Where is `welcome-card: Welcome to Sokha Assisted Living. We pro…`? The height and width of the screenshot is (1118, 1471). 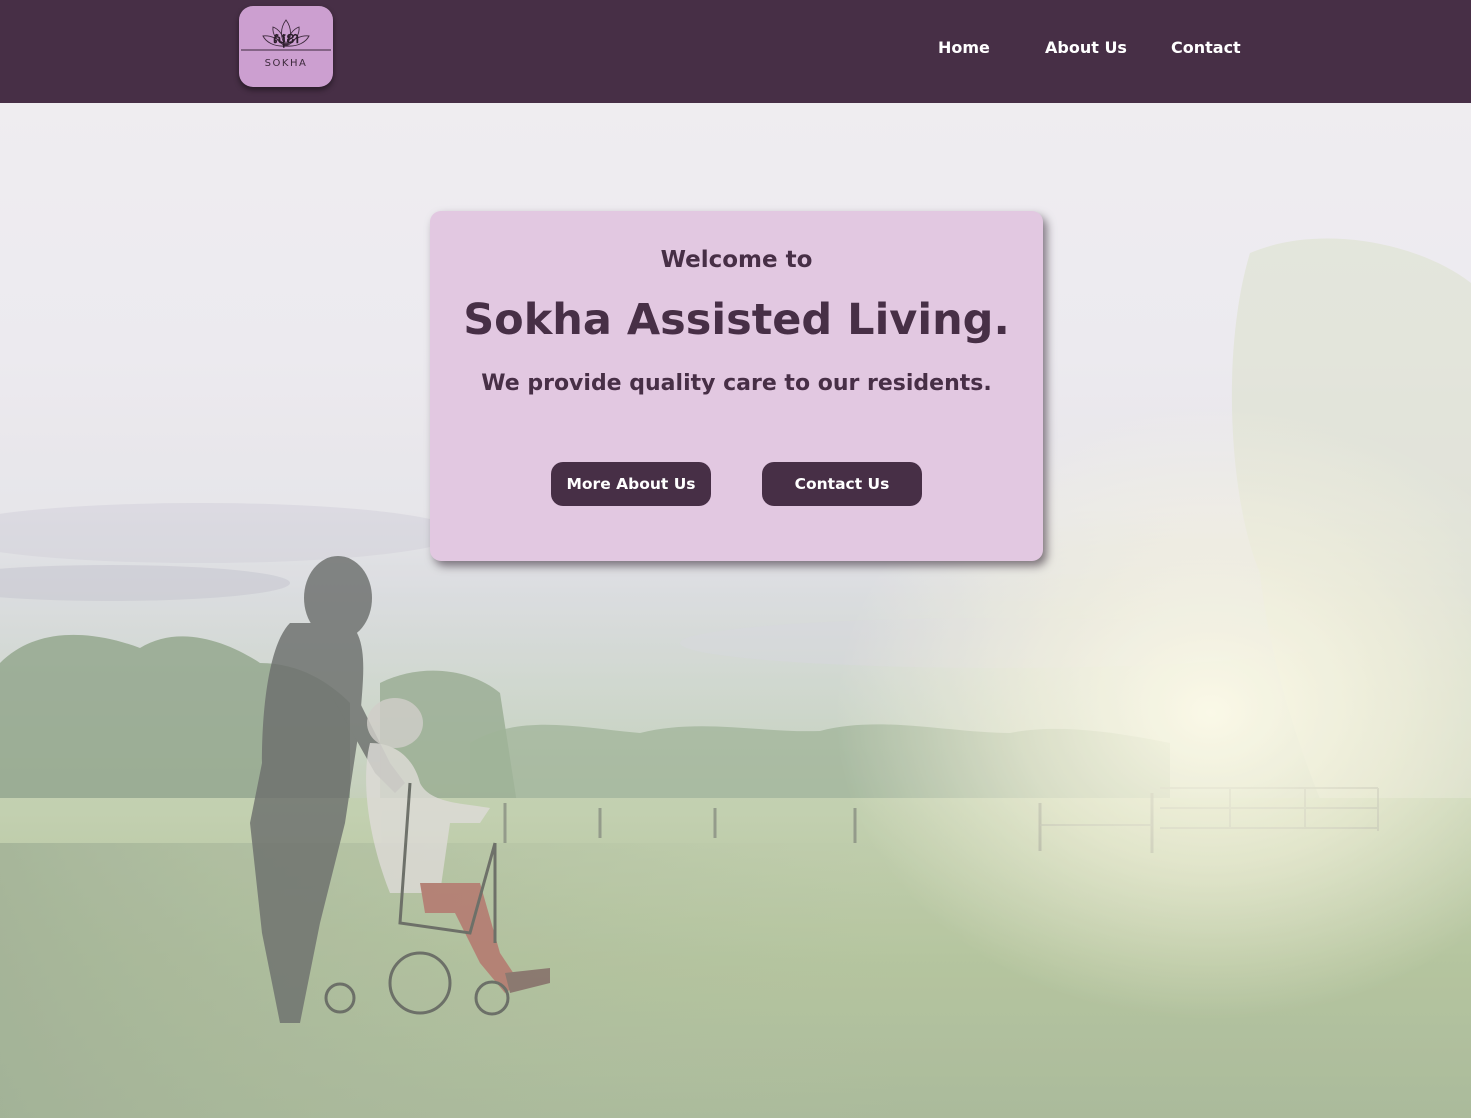 welcome-card: Welcome to Sokha Assisted Living. We pro… is located at coordinates (736, 386).